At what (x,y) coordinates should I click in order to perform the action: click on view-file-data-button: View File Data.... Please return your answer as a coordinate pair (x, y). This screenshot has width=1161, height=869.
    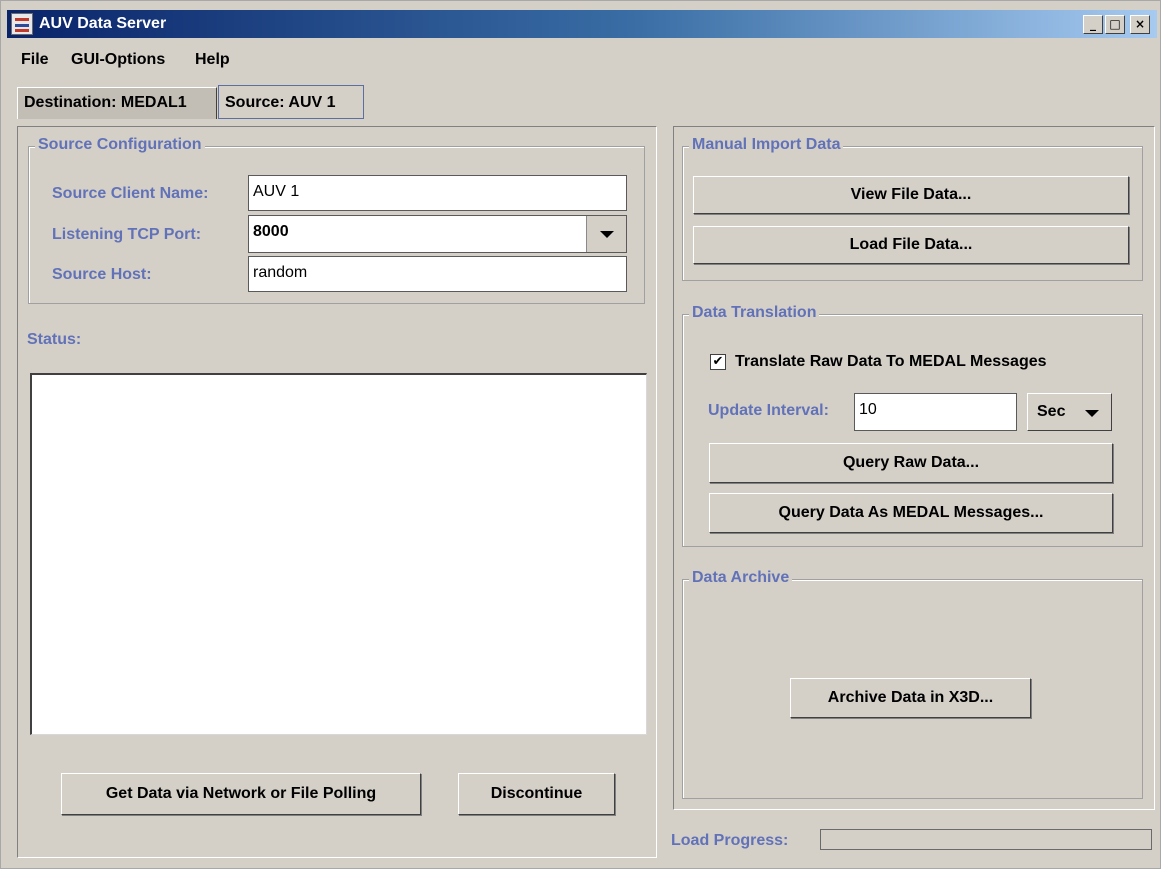
    Looking at the image, I should click on (911, 195).